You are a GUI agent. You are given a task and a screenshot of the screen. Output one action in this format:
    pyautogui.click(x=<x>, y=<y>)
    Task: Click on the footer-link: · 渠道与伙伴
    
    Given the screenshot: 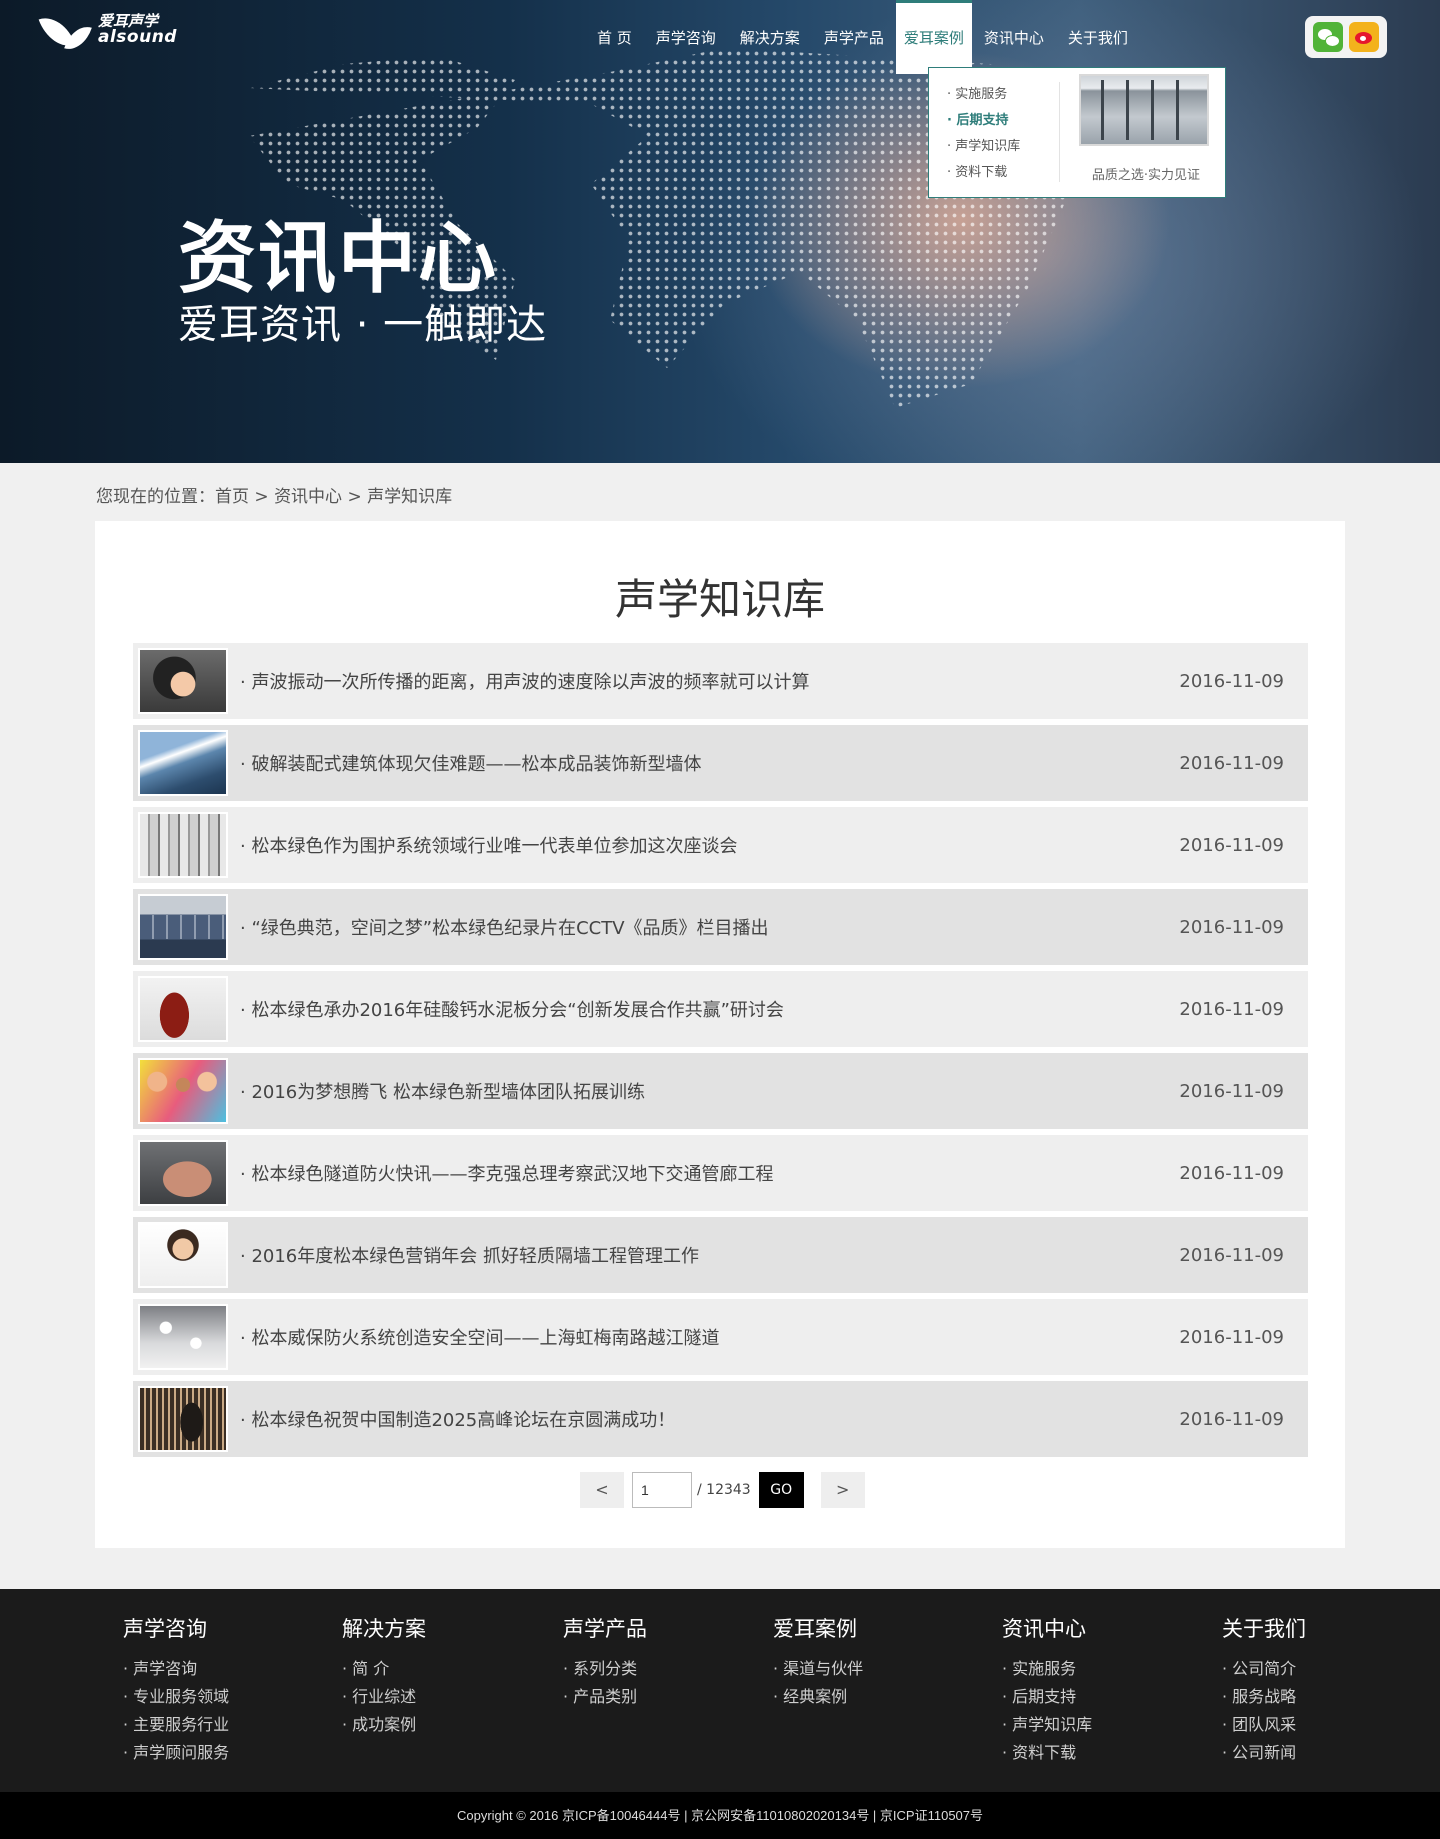 What is the action you would take?
    pyautogui.click(x=818, y=1669)
    